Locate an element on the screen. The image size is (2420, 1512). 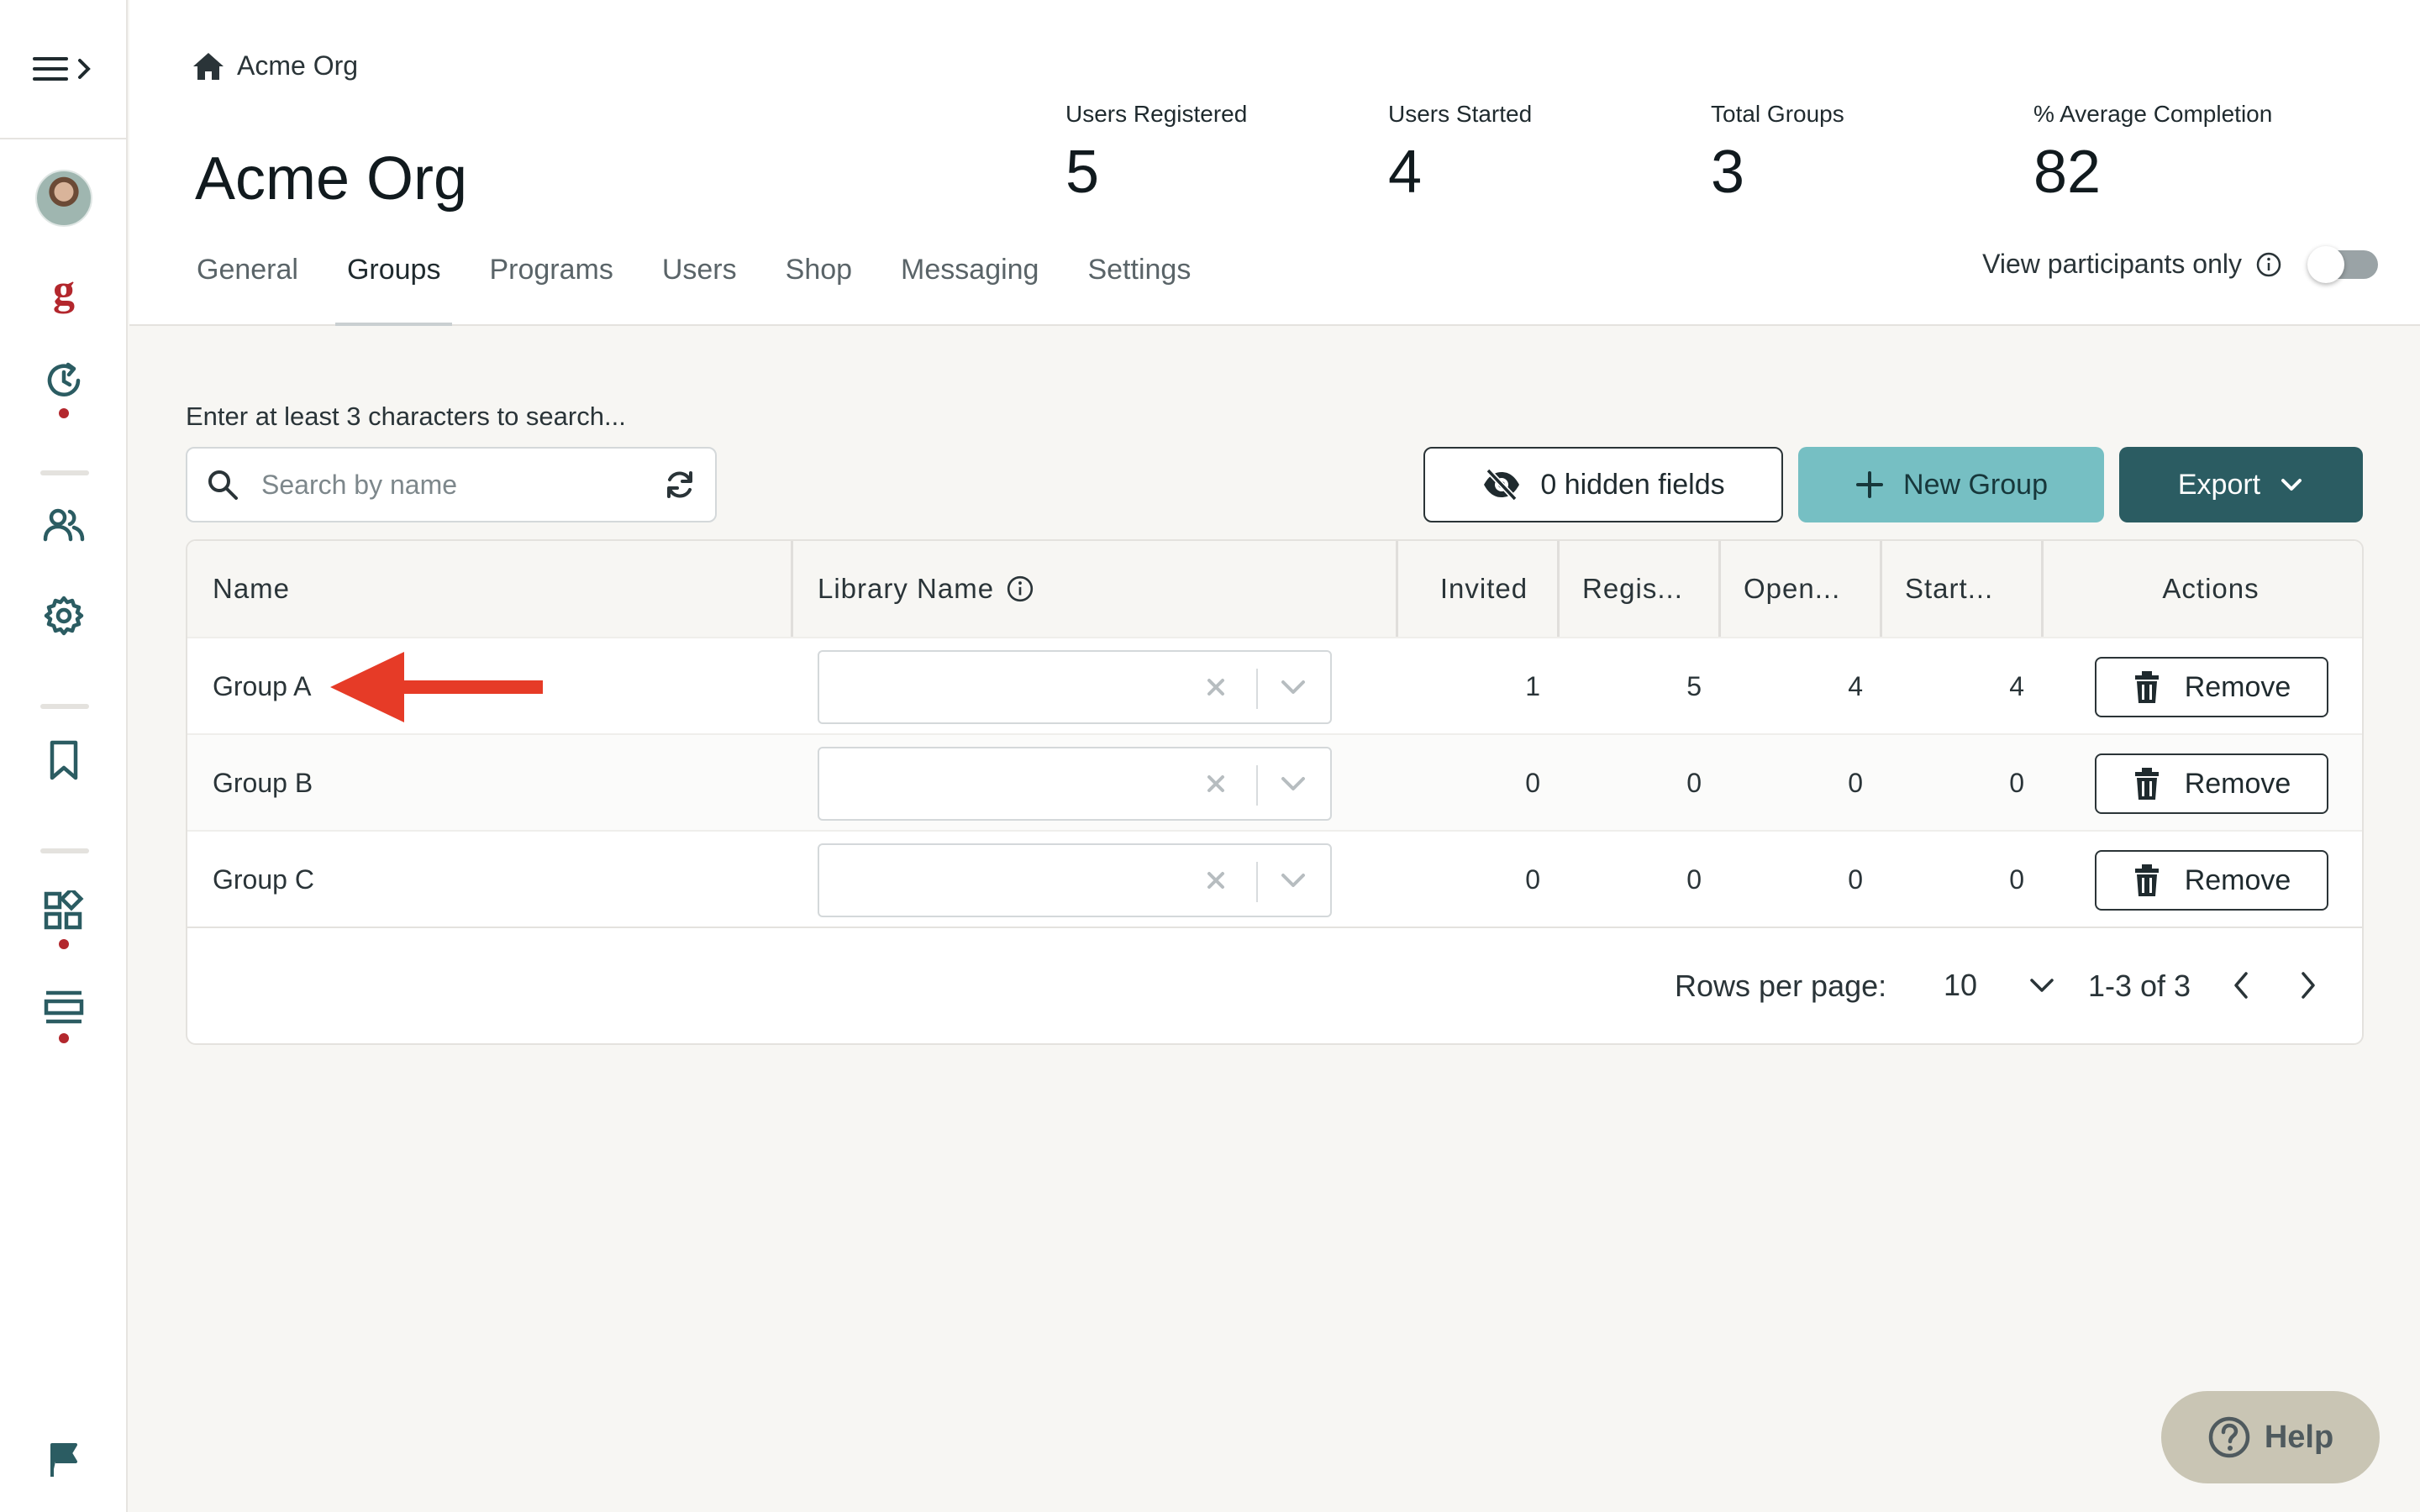
tab-programs: Programs is located at coordinates (551, 287).